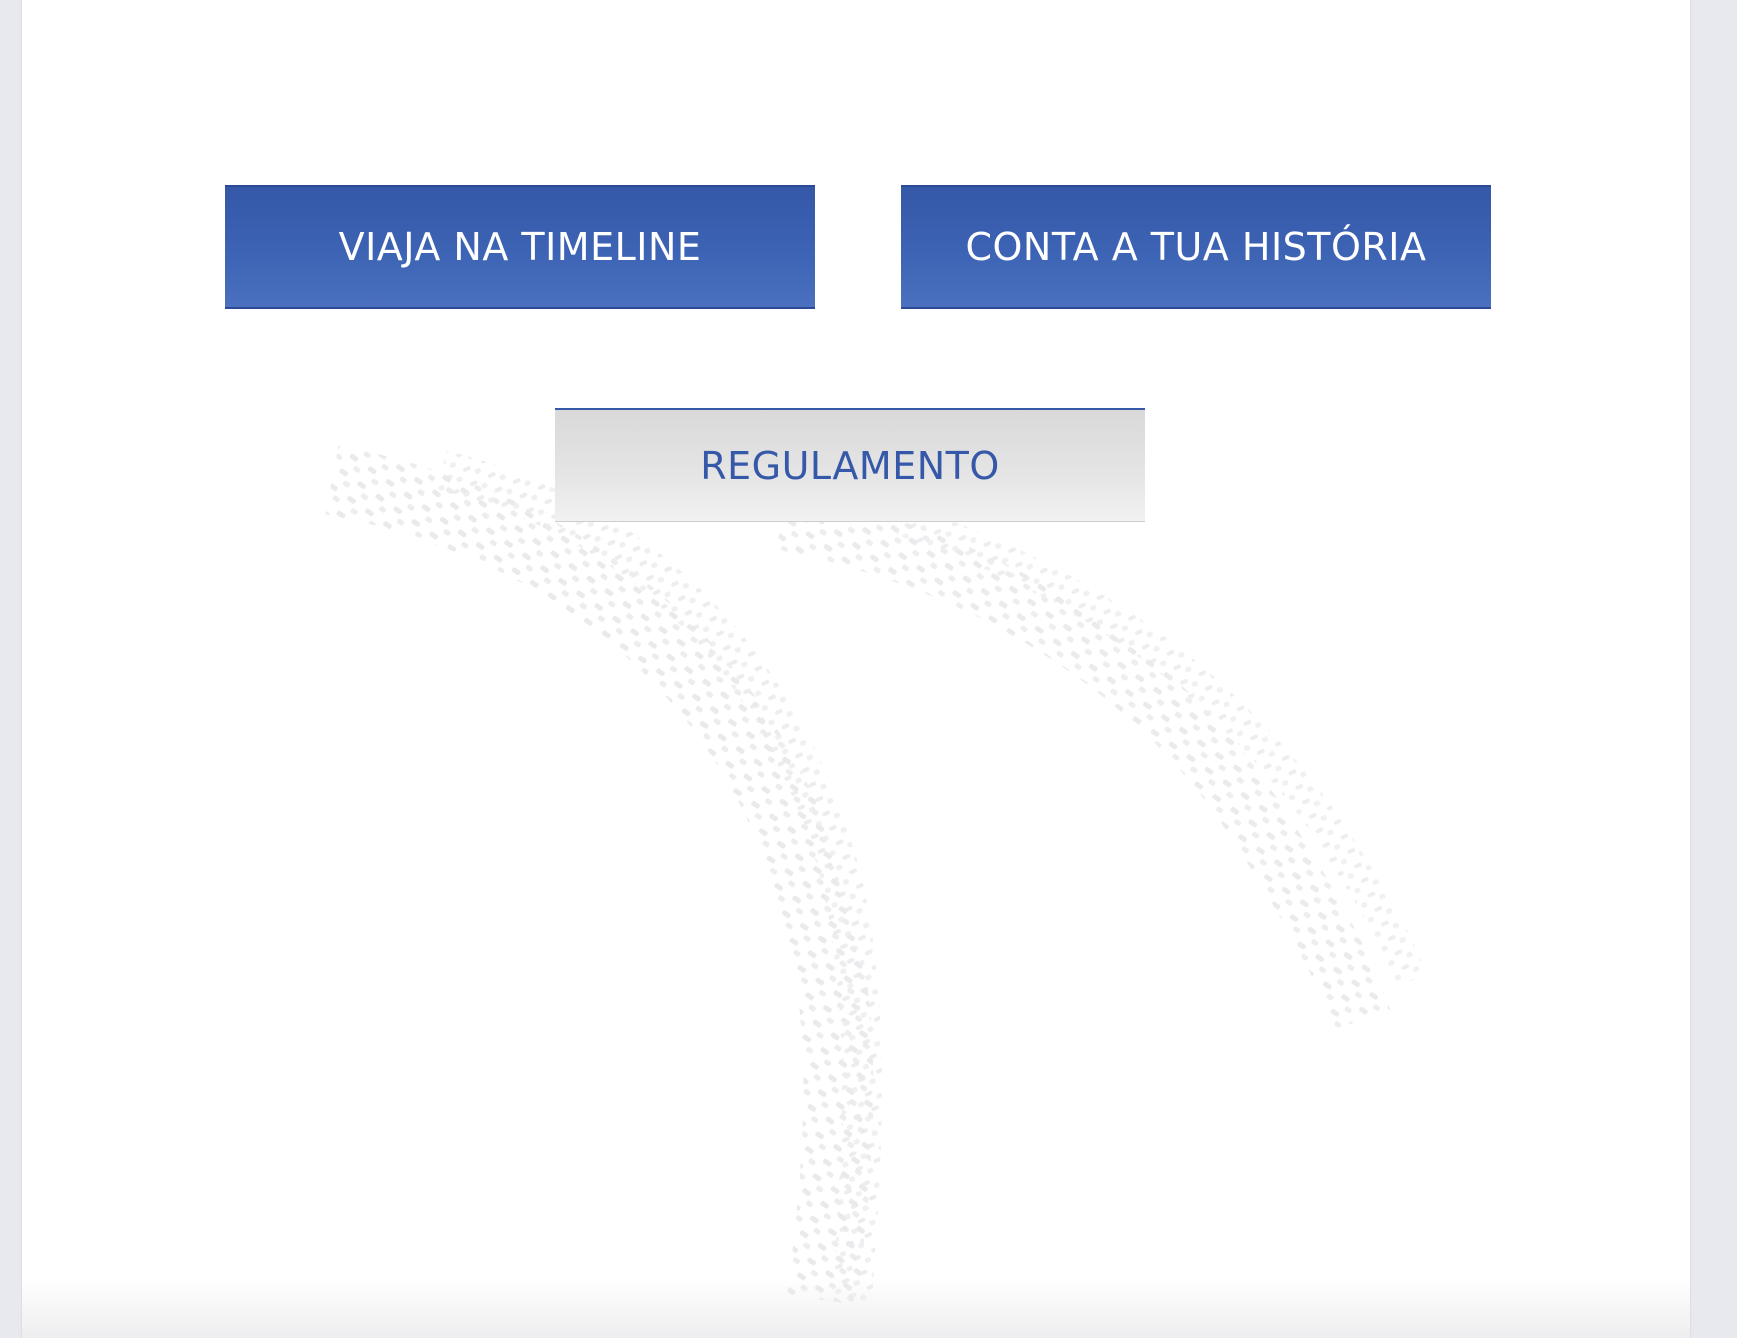  I want to click on regulations-button: REGULAMENTO, so click(850, 465).